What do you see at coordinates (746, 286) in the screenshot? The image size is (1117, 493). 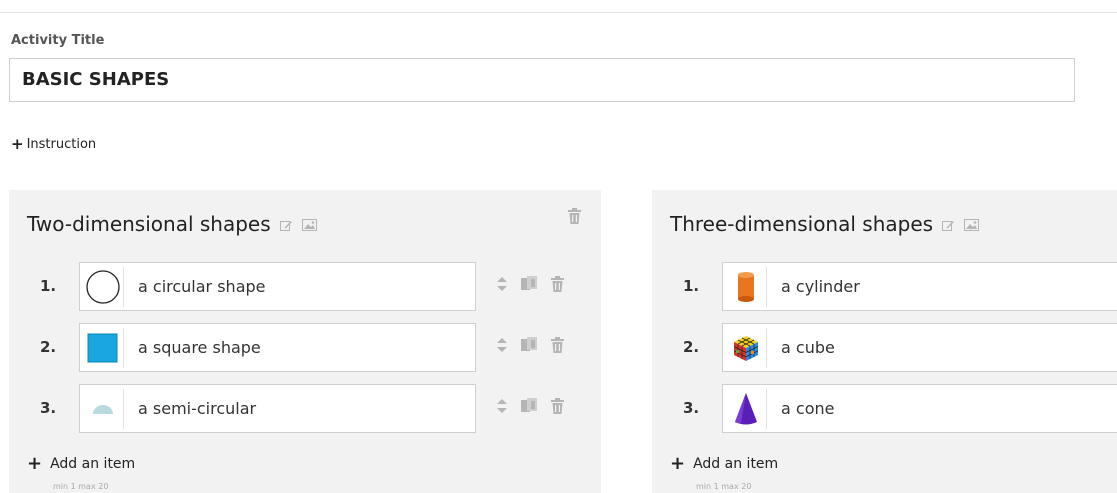 I see `cylinder-icon` at bounding box center [746, 286].